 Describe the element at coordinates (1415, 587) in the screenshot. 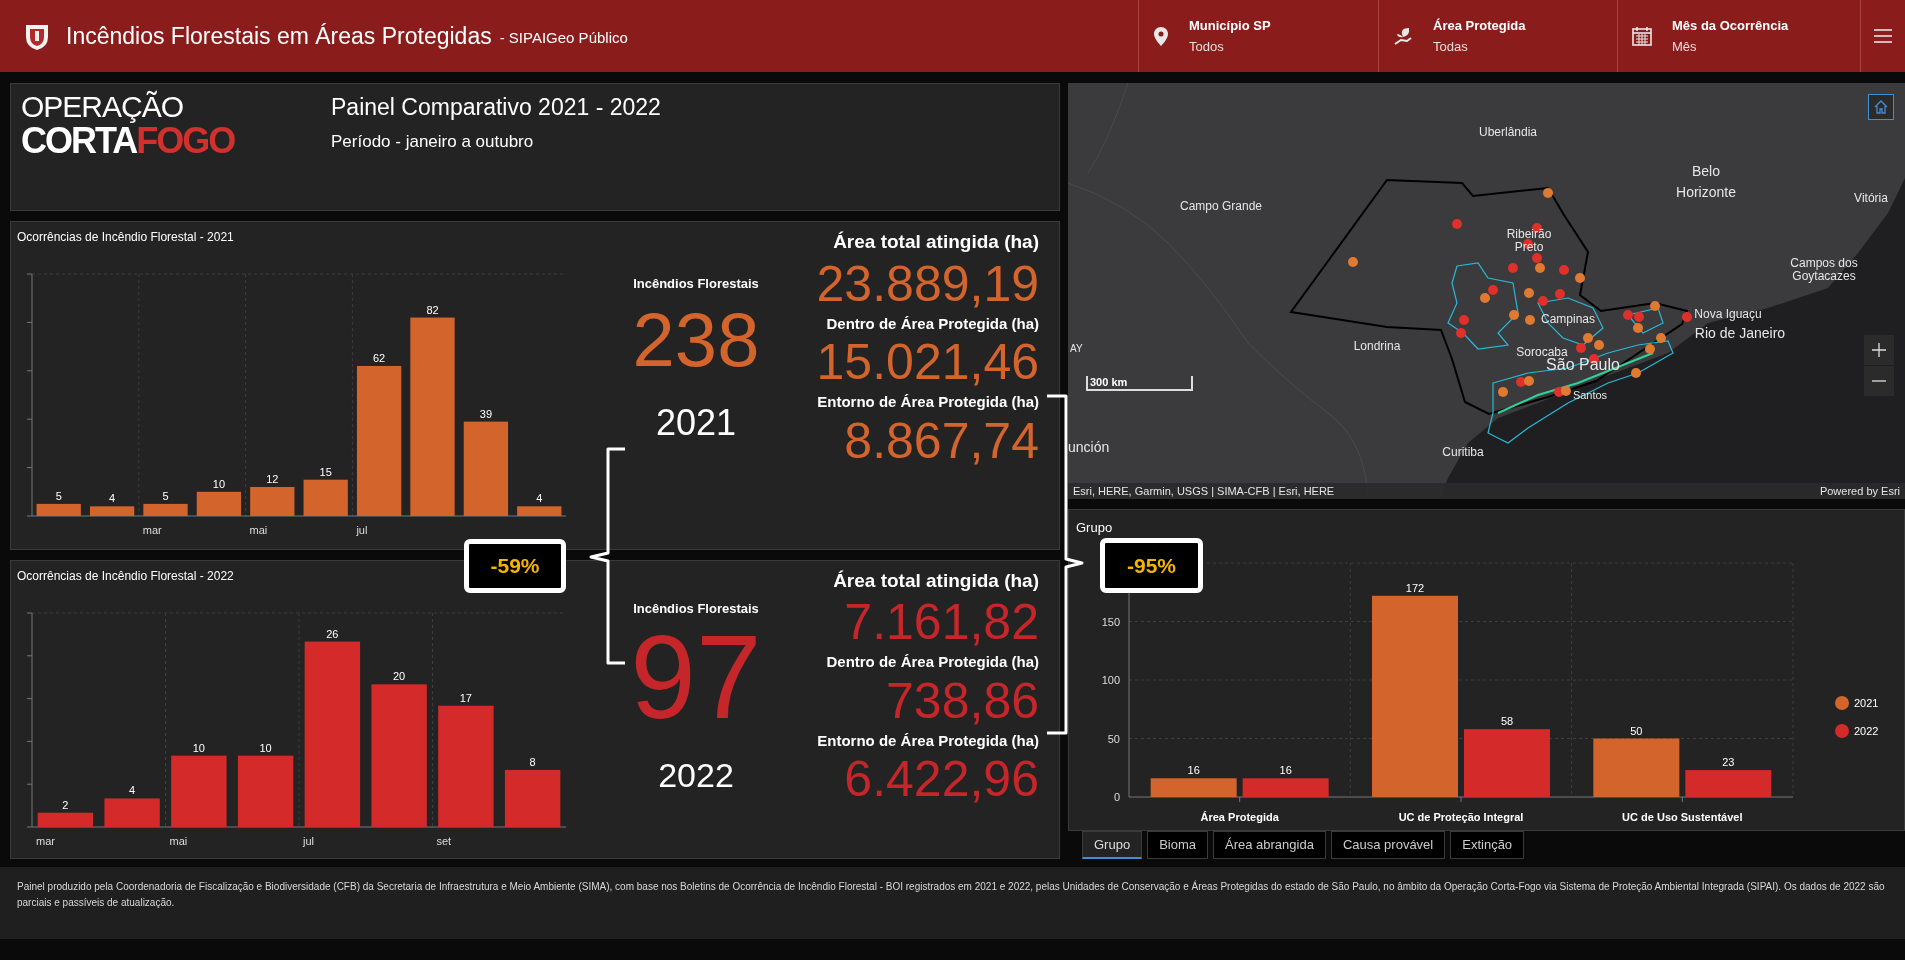

I see `bar-value-label: 172` at that location.